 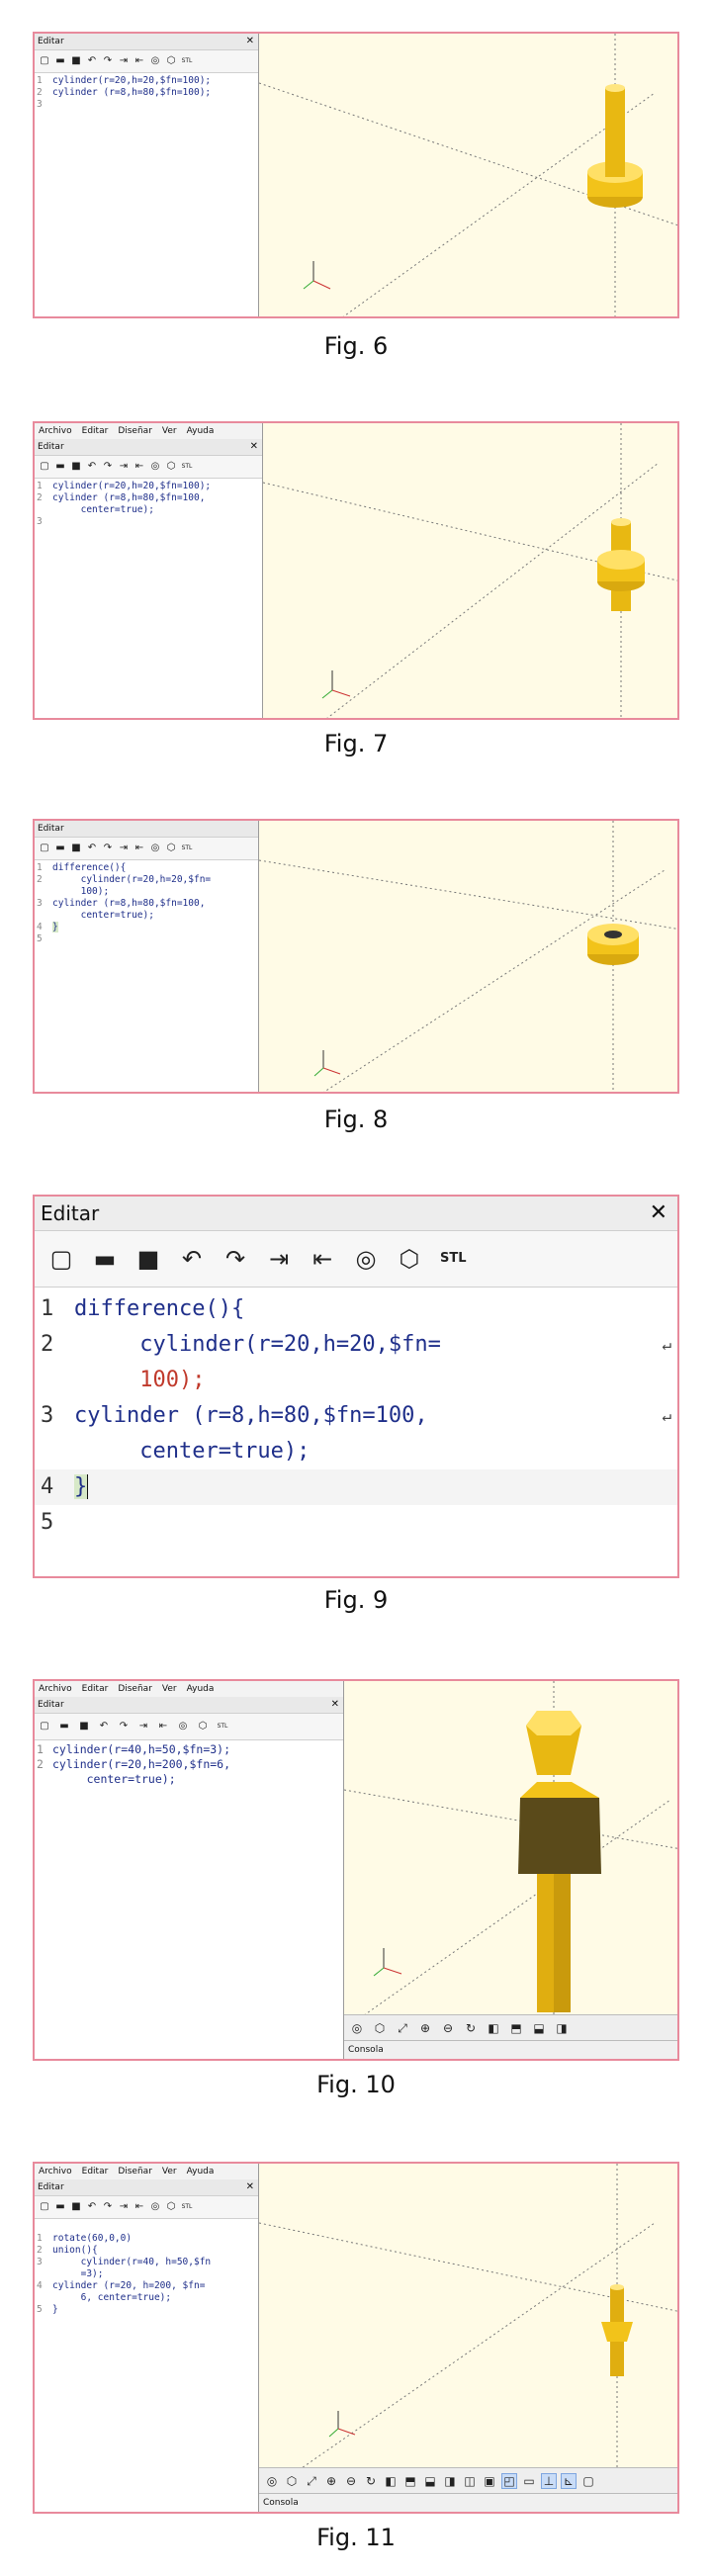 What do you see at coordinates (529, 2481) in the screenshot?
I see `orthogonal-icon: ▭` at bounding box center [529, 2481].